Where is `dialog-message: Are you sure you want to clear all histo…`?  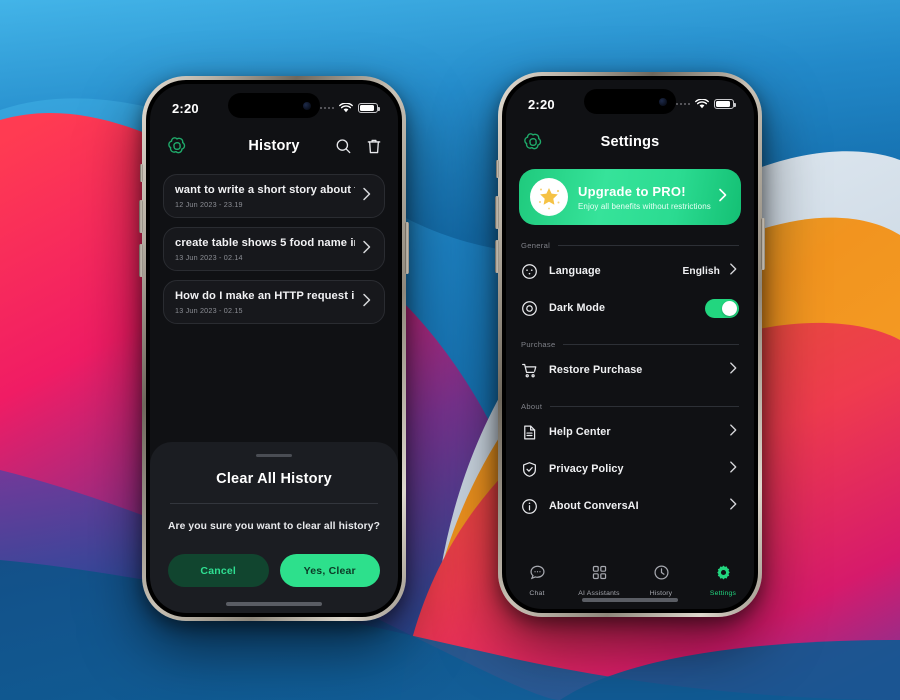 dialog-message: Are you sure you want to clear all histo… is located at coordinates (274, 526).